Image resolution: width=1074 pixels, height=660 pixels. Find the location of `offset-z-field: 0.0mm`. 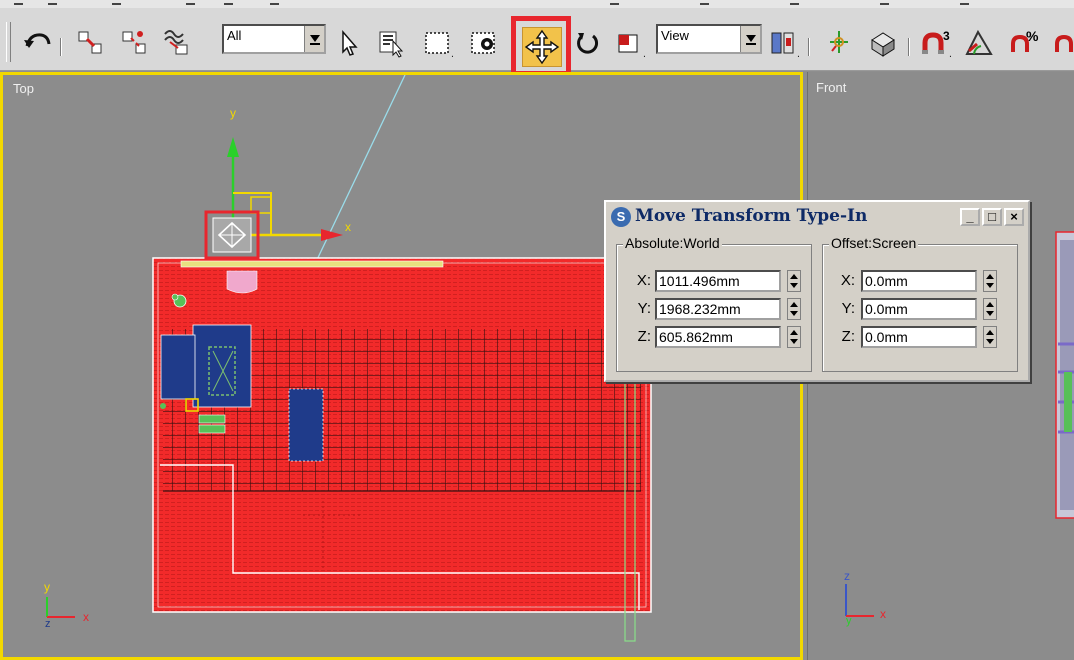

offset-z-field: 0.0mm is located at coordinates (919, 337).